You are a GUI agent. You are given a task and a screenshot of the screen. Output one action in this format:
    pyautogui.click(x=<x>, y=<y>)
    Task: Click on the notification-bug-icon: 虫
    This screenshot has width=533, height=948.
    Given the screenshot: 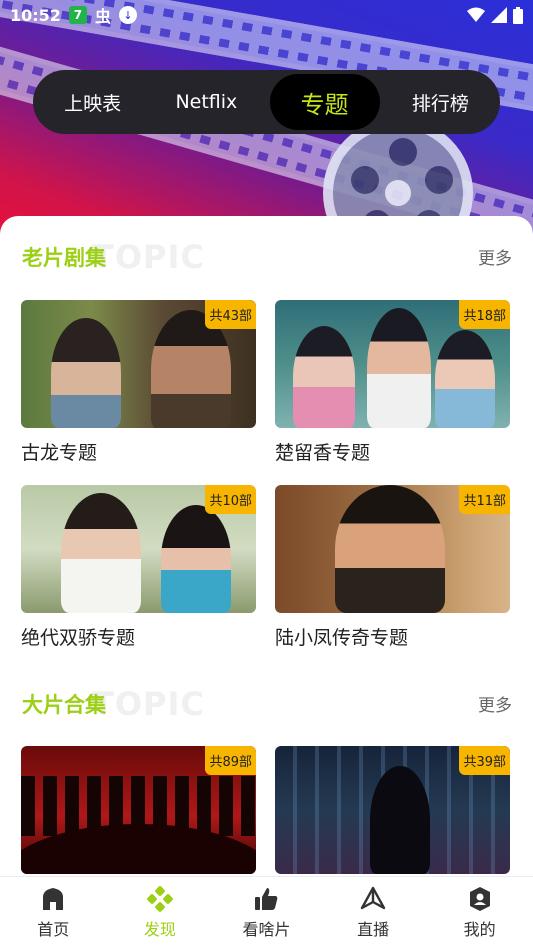 What is the action you would take?
    pyautogui.click(x=102, y=16)
    